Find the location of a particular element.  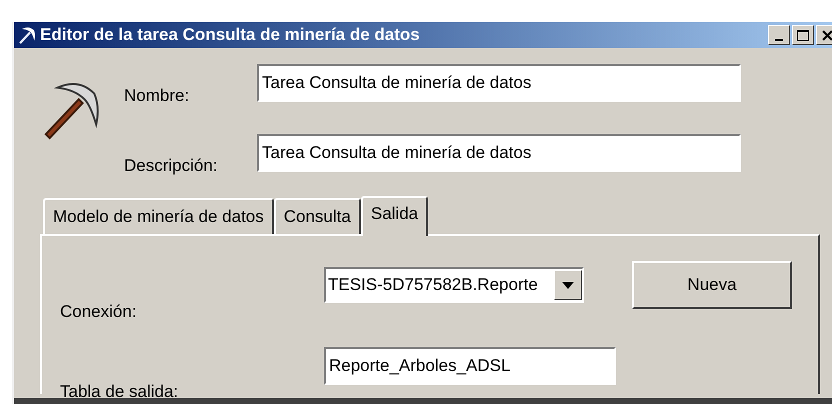

new-button: Nueva is located at coordinates (712, 285).